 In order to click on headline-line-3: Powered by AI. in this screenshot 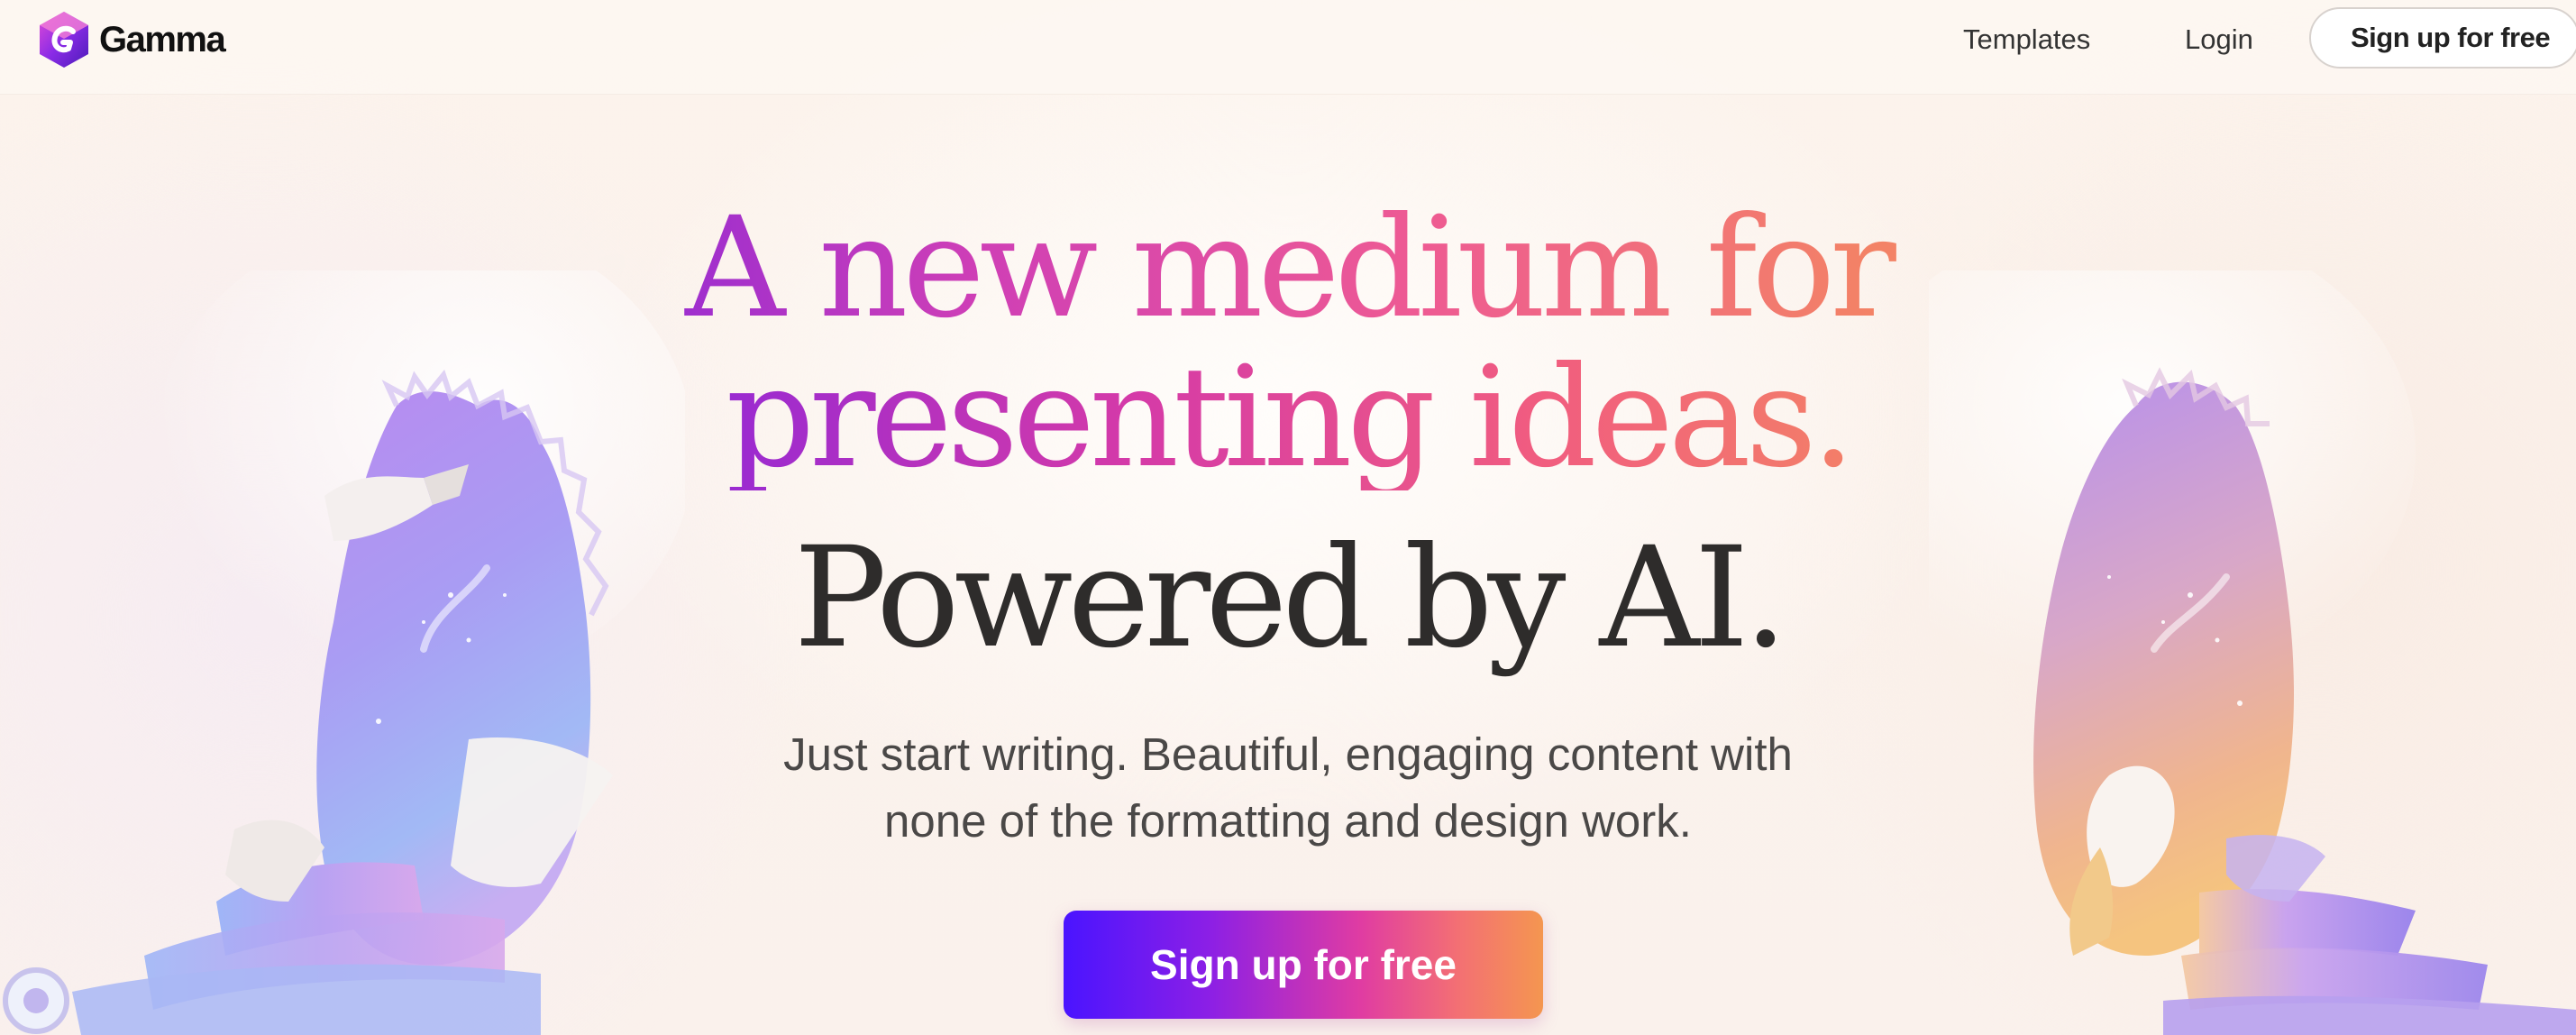, I will do `click(1290, 598)`.